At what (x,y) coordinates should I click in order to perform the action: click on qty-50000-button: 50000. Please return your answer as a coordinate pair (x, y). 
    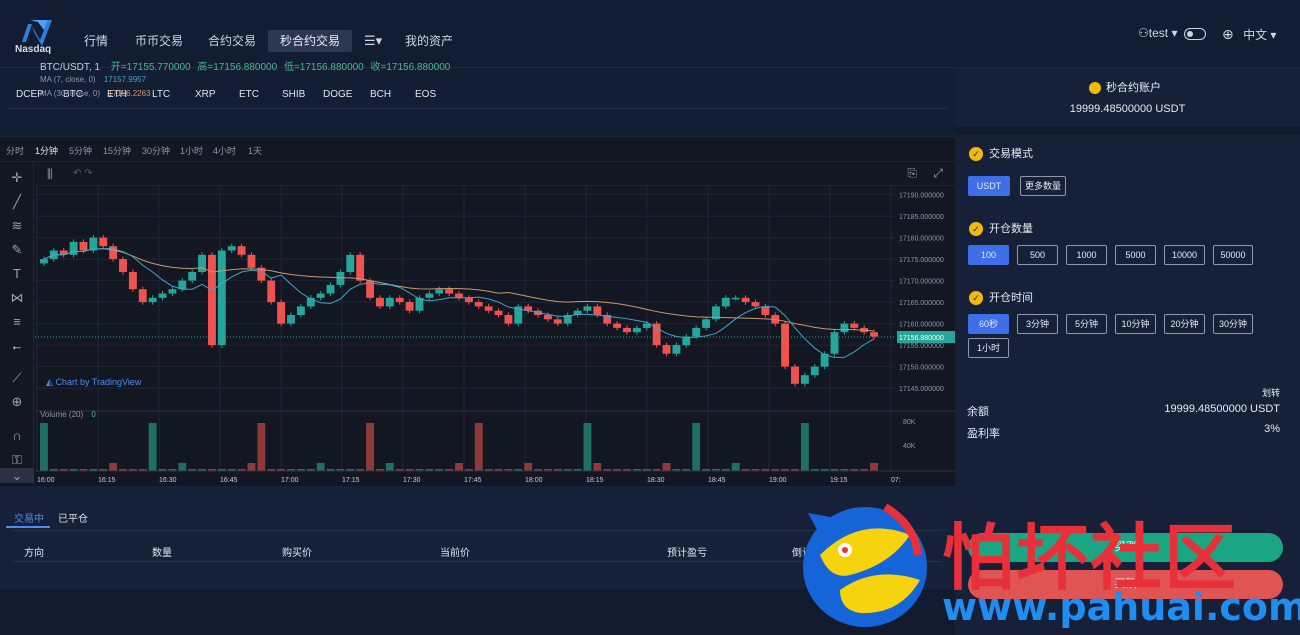
    Looking at the image, I should click on (1233, 255).